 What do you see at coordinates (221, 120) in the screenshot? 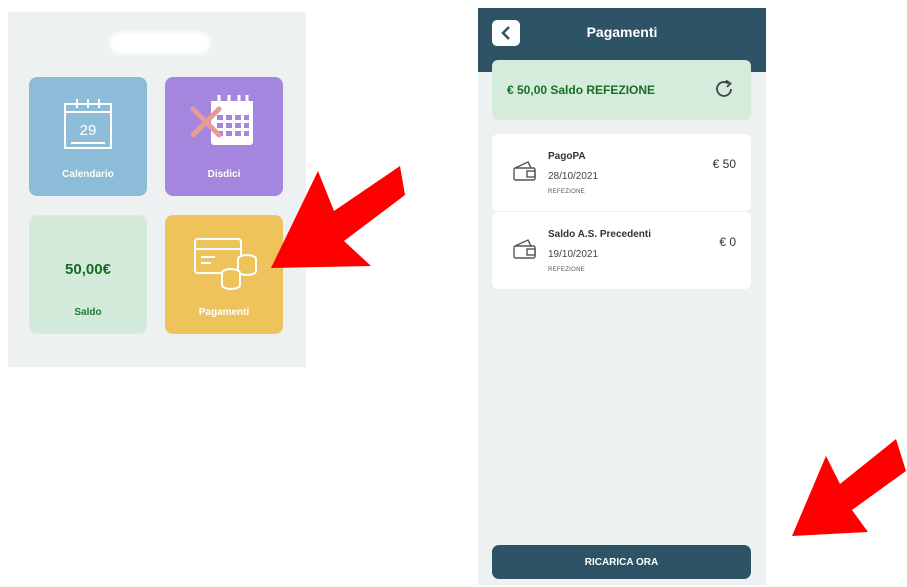
I see `calendar-cancel-icon` at bounding box center [221, 120].